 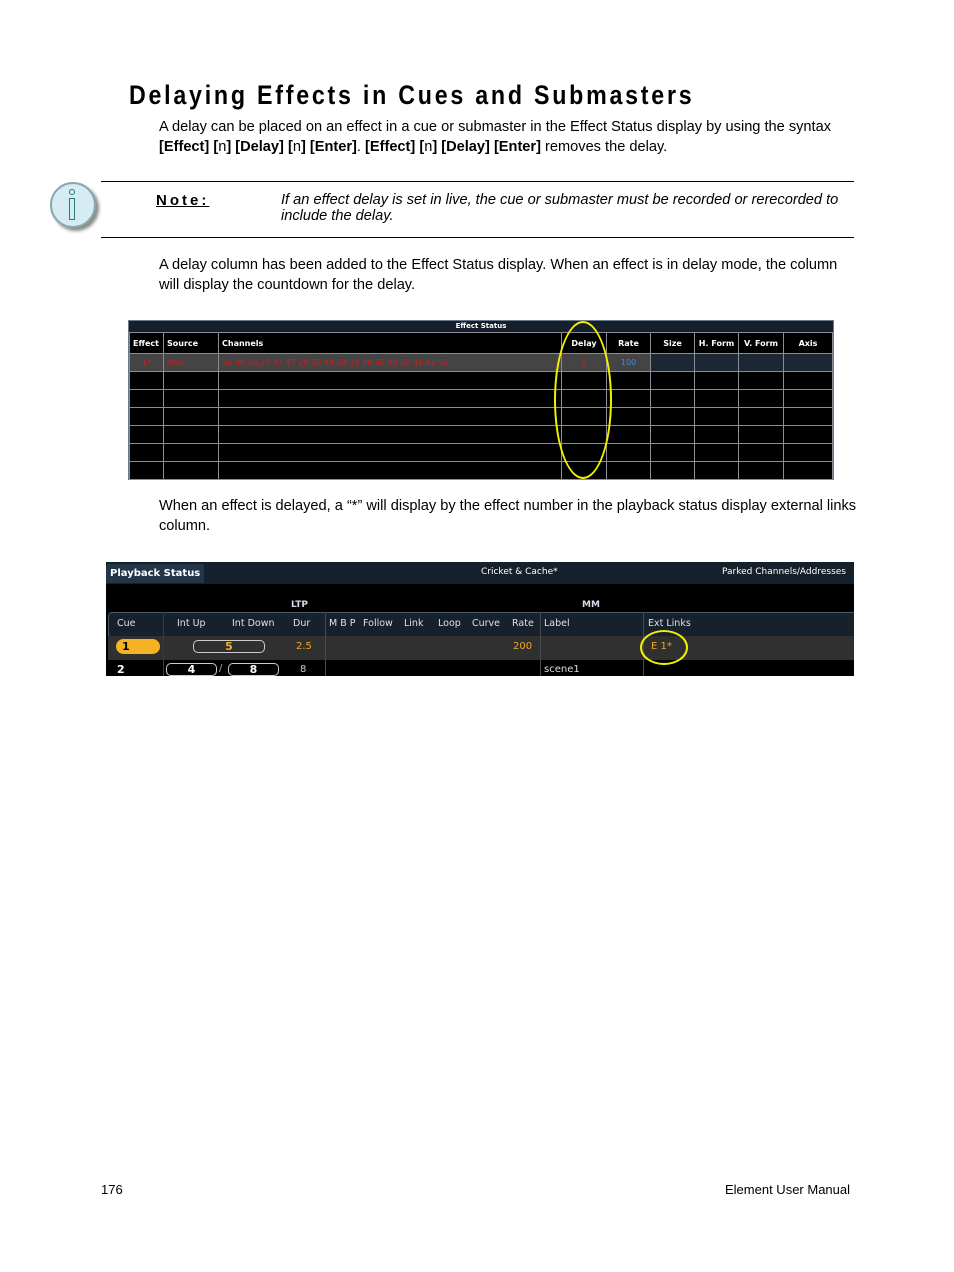 What do you see at coordinates (299, 605) in the screenshot?
I see `group-ltp: LTP` at bounding box center [299, 605].